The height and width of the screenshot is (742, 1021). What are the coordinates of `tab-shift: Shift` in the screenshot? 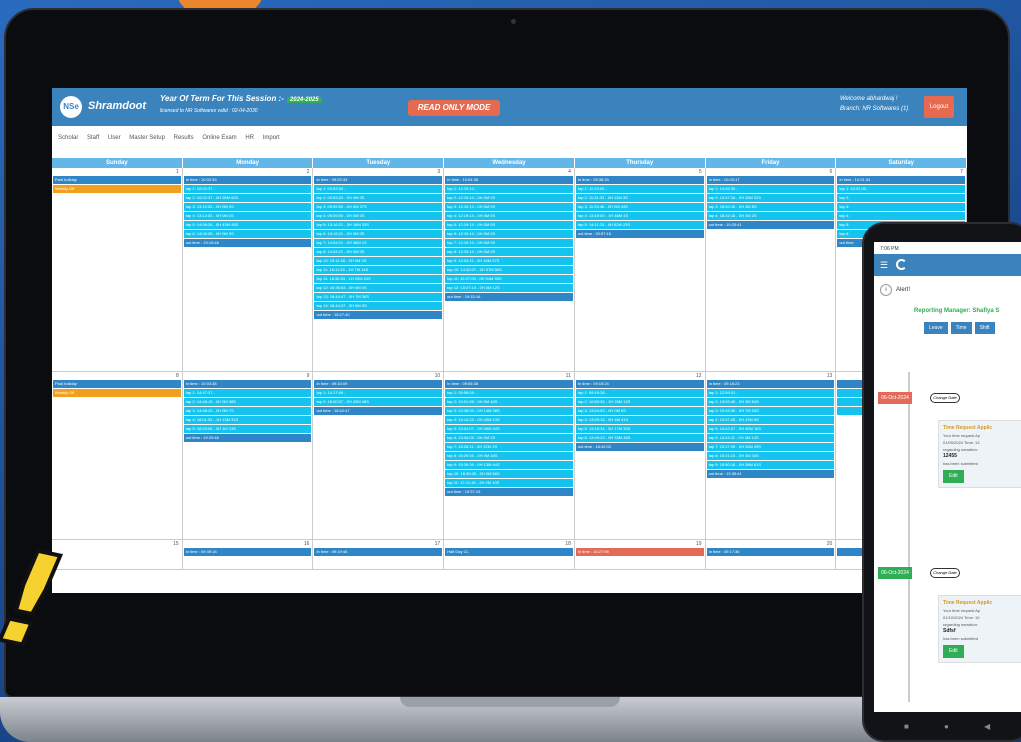 It's located at (984, 328).